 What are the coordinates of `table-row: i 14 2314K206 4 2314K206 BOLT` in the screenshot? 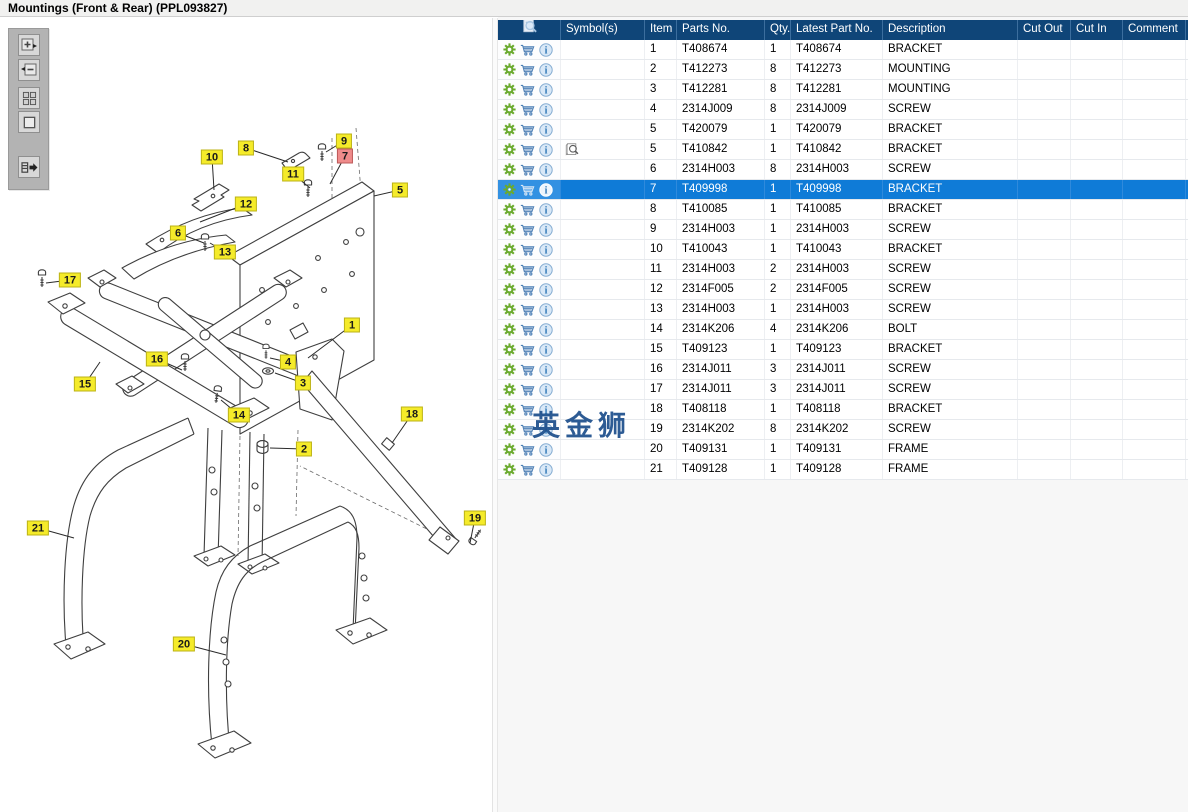 It's located at (843, 330).